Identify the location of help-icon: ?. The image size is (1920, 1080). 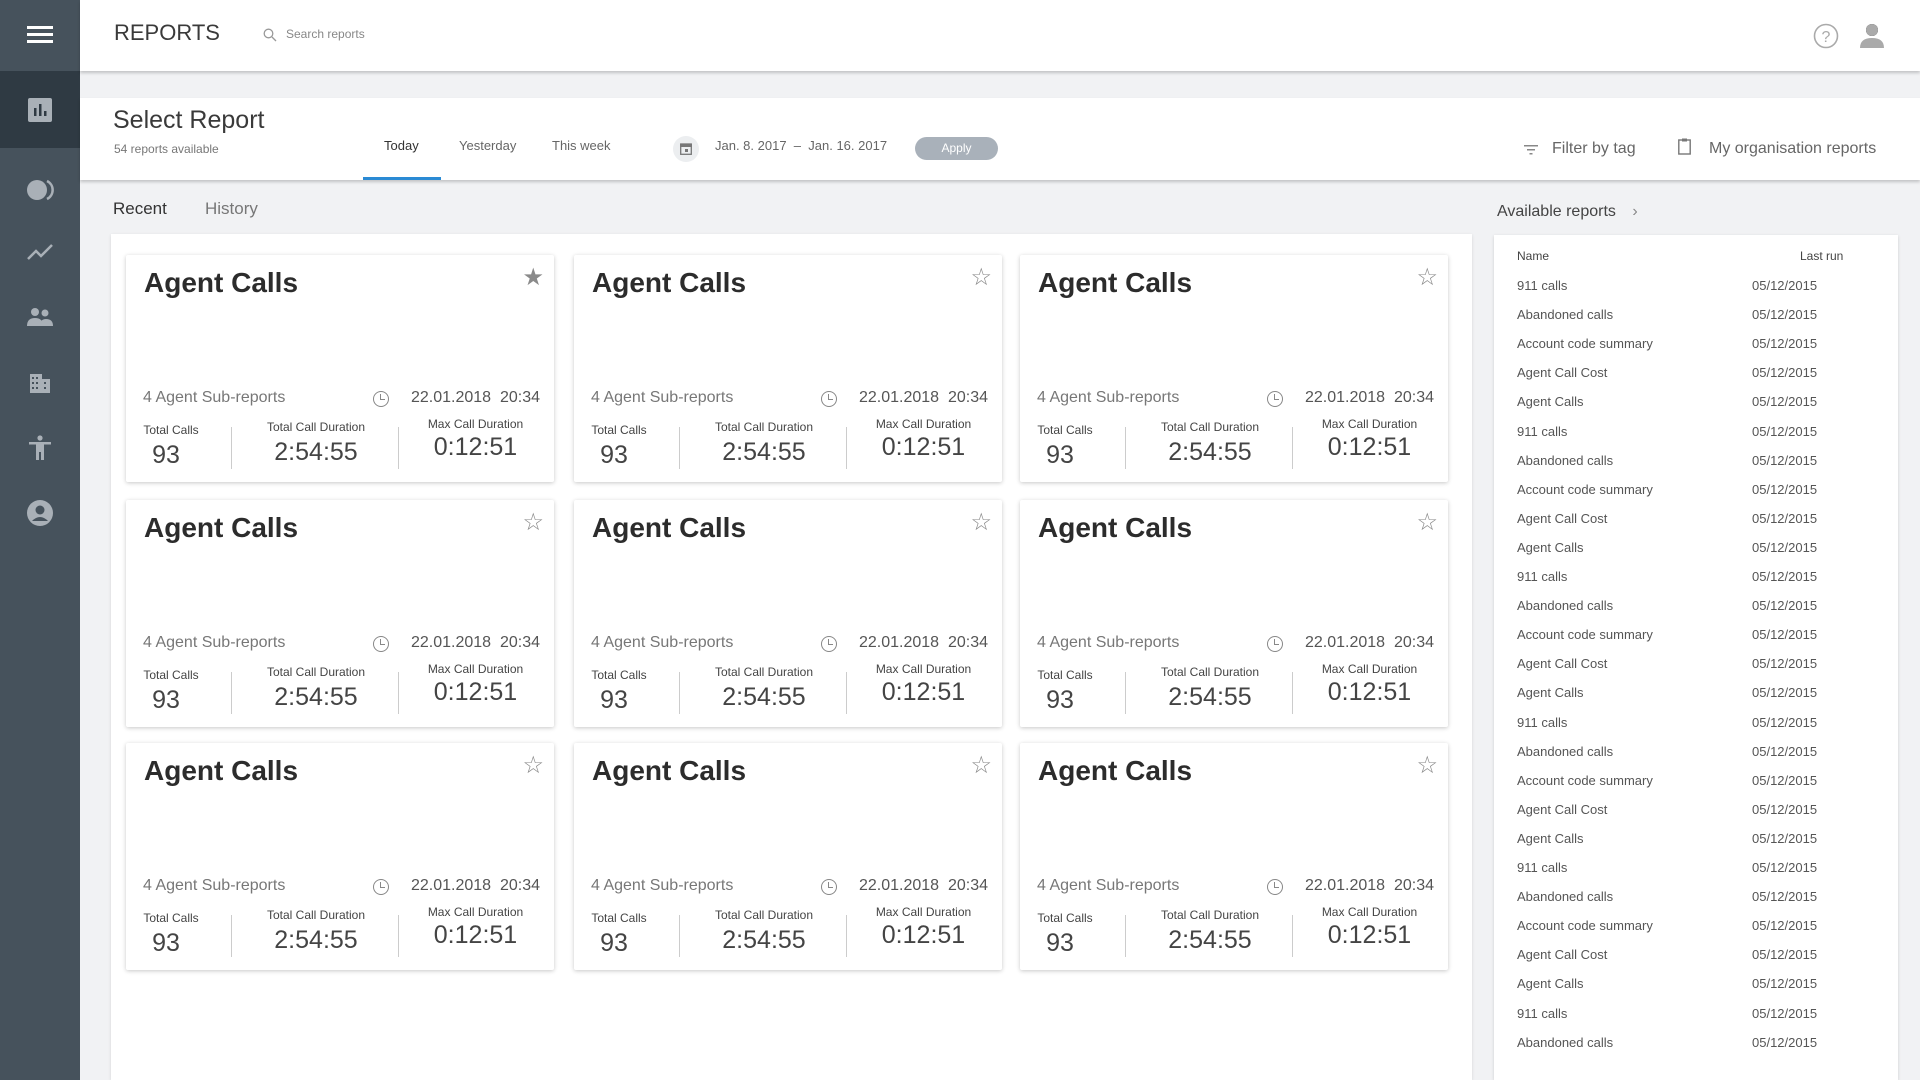
(1826, 36).